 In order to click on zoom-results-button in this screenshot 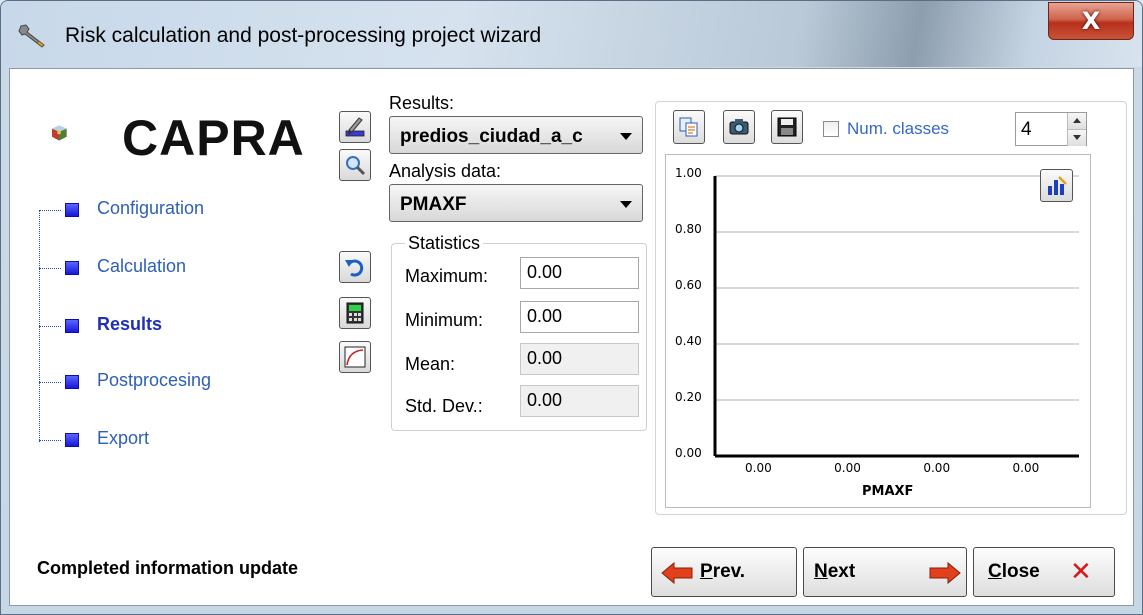, I will do `click(355, 165)`.